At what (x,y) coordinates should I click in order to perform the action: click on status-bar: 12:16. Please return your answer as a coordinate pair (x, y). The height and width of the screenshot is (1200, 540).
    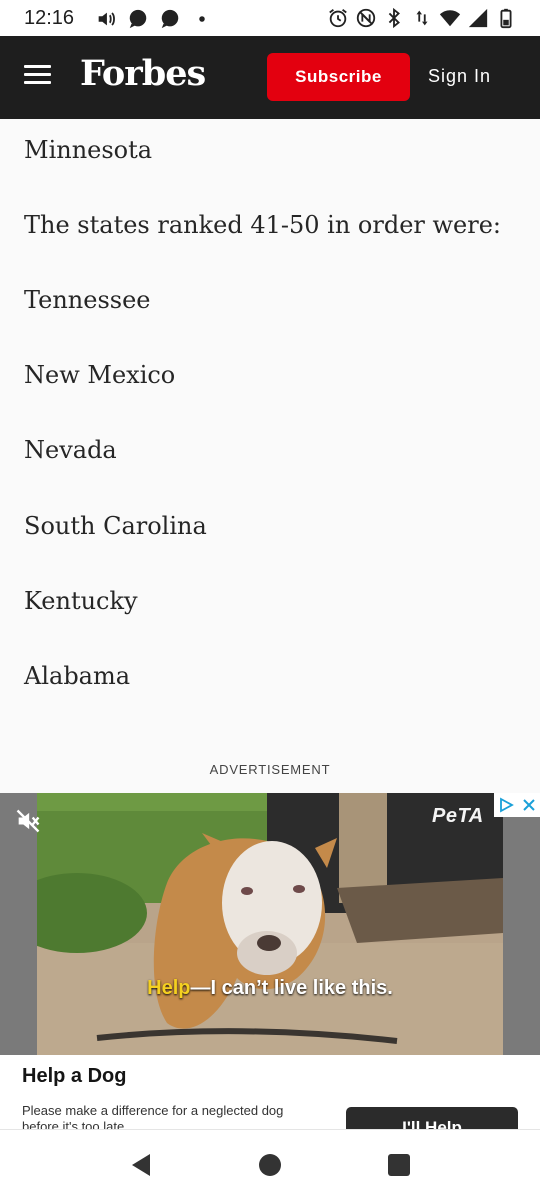
    Looking at the image, I should click on (270, 18).